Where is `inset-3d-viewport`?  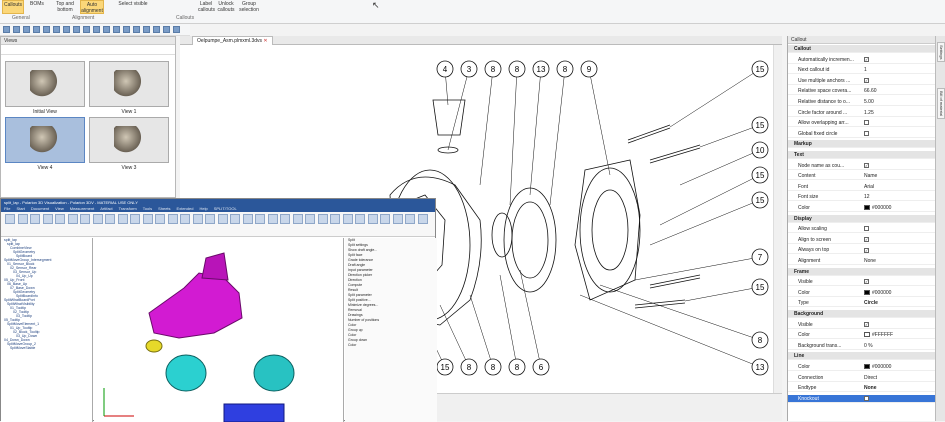 inset-3d-viewport is located at coordinates (219, 330).